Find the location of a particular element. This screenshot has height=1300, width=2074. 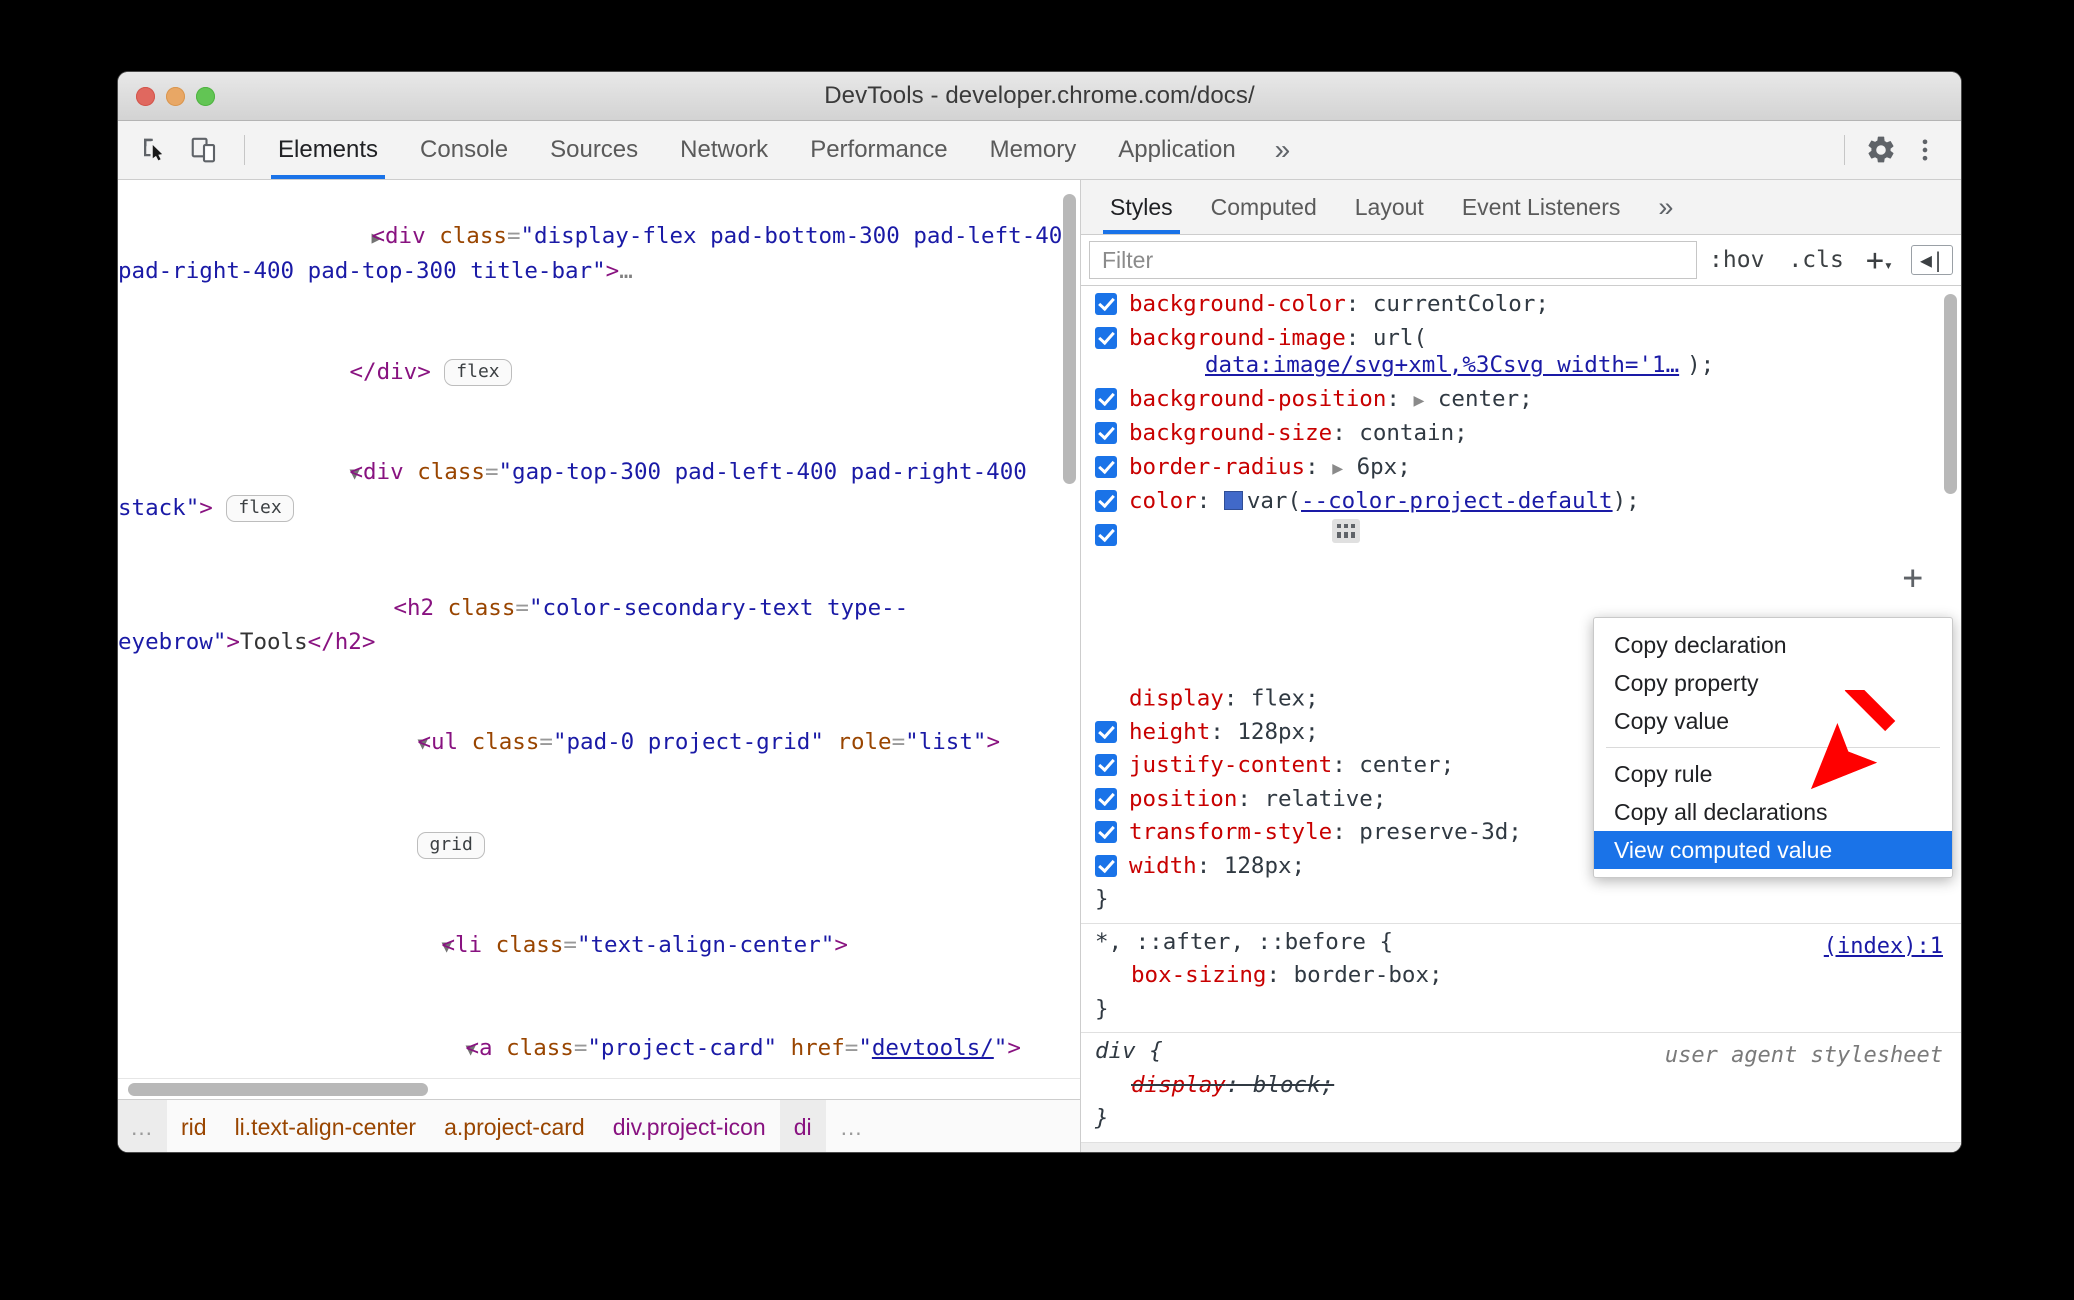

gear-icon is located at coordinates (1881, 150).